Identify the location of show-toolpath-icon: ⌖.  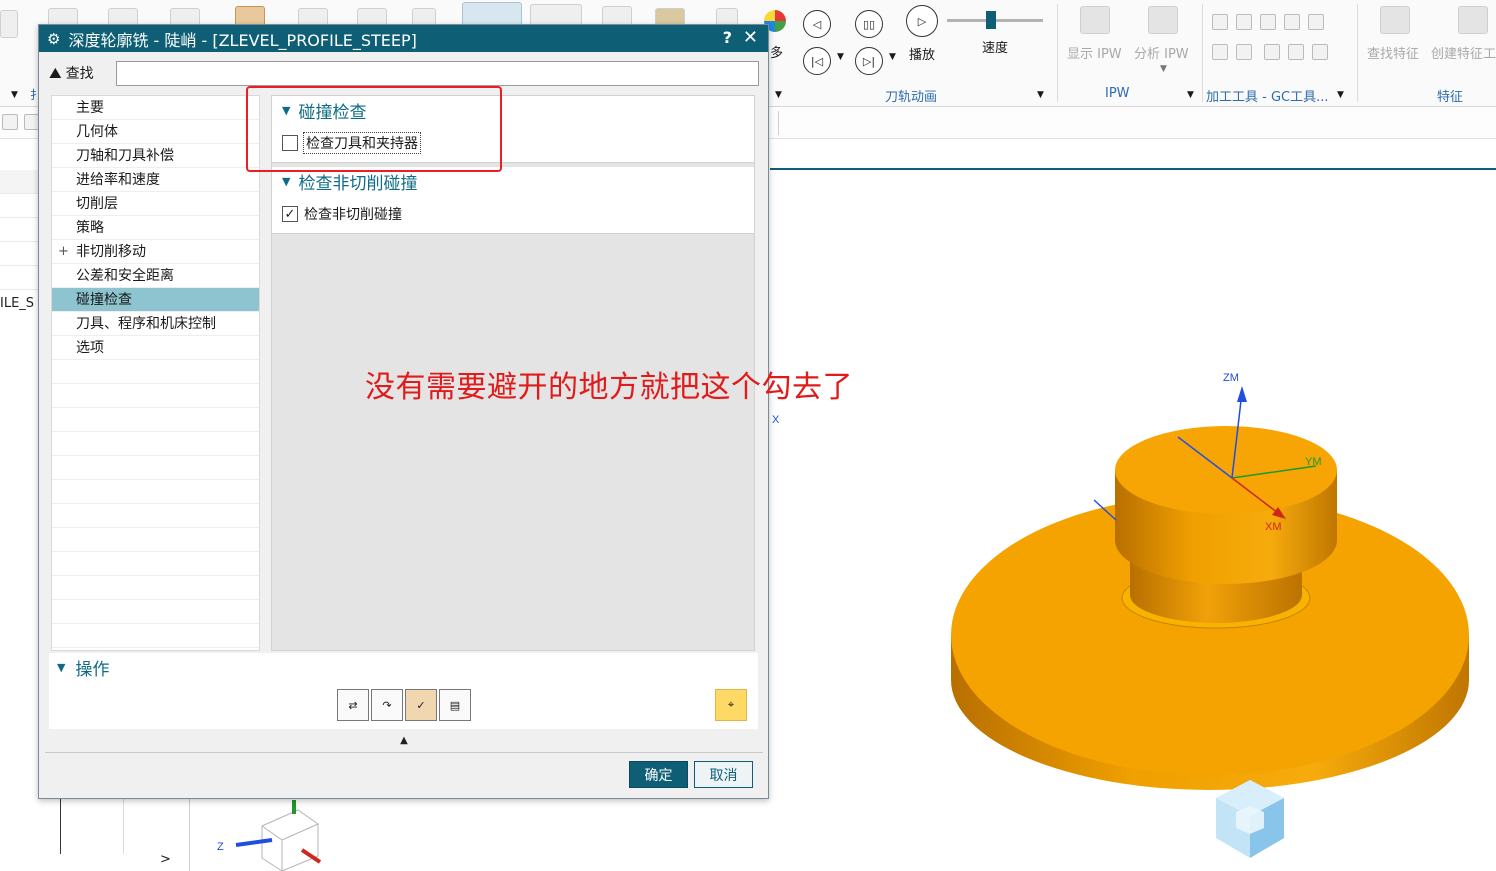
(731, 705).